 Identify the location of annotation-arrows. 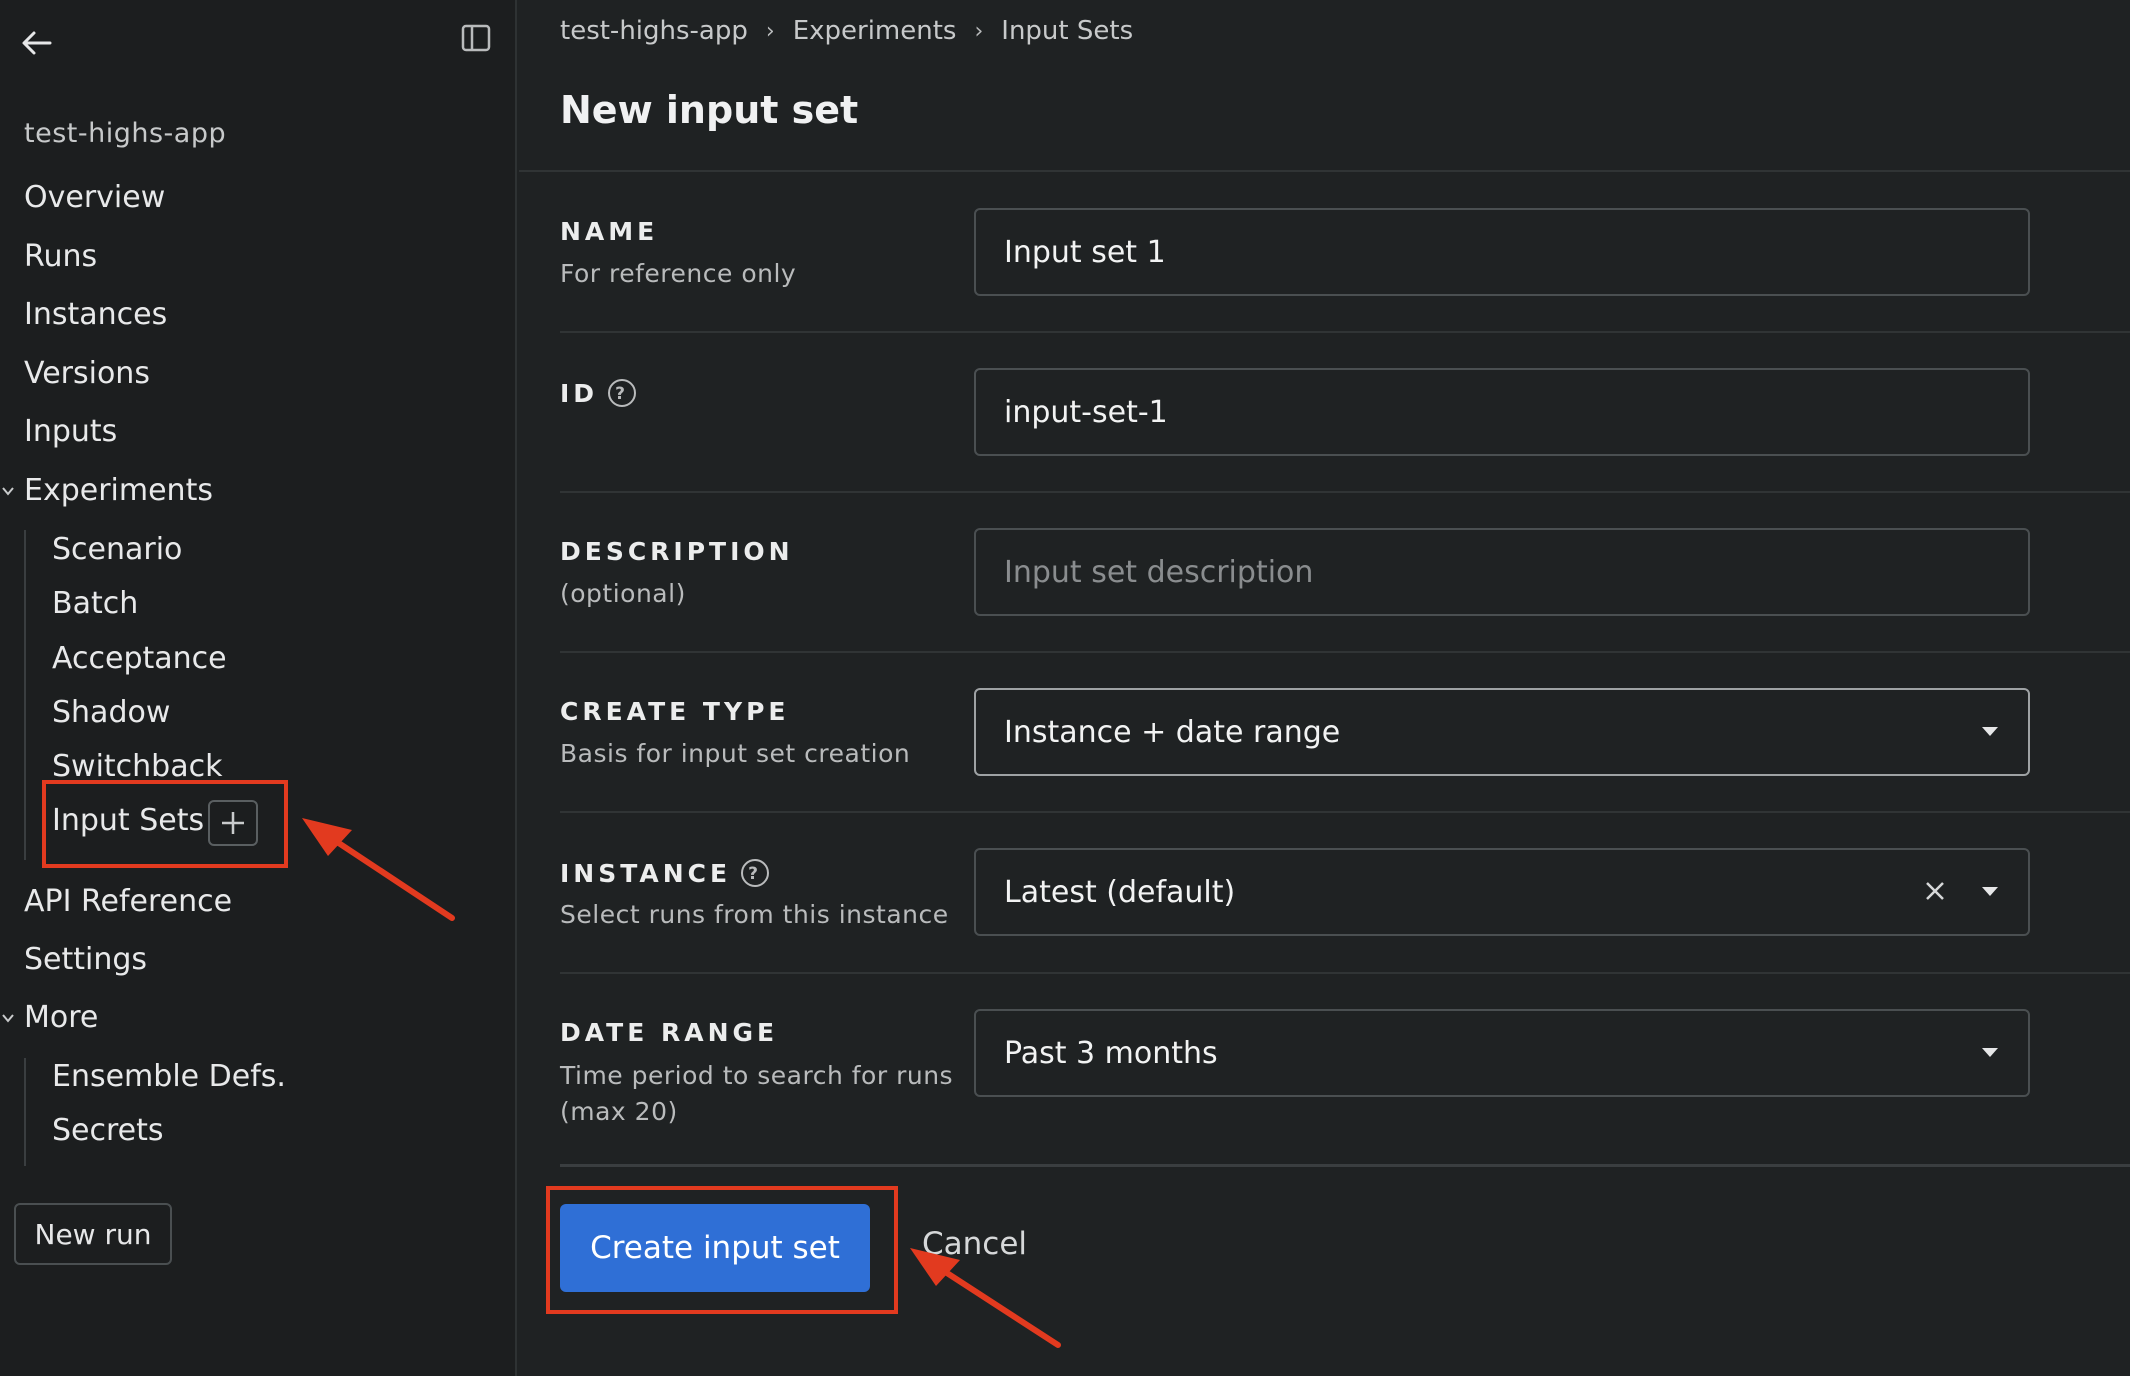
(681, 1083).